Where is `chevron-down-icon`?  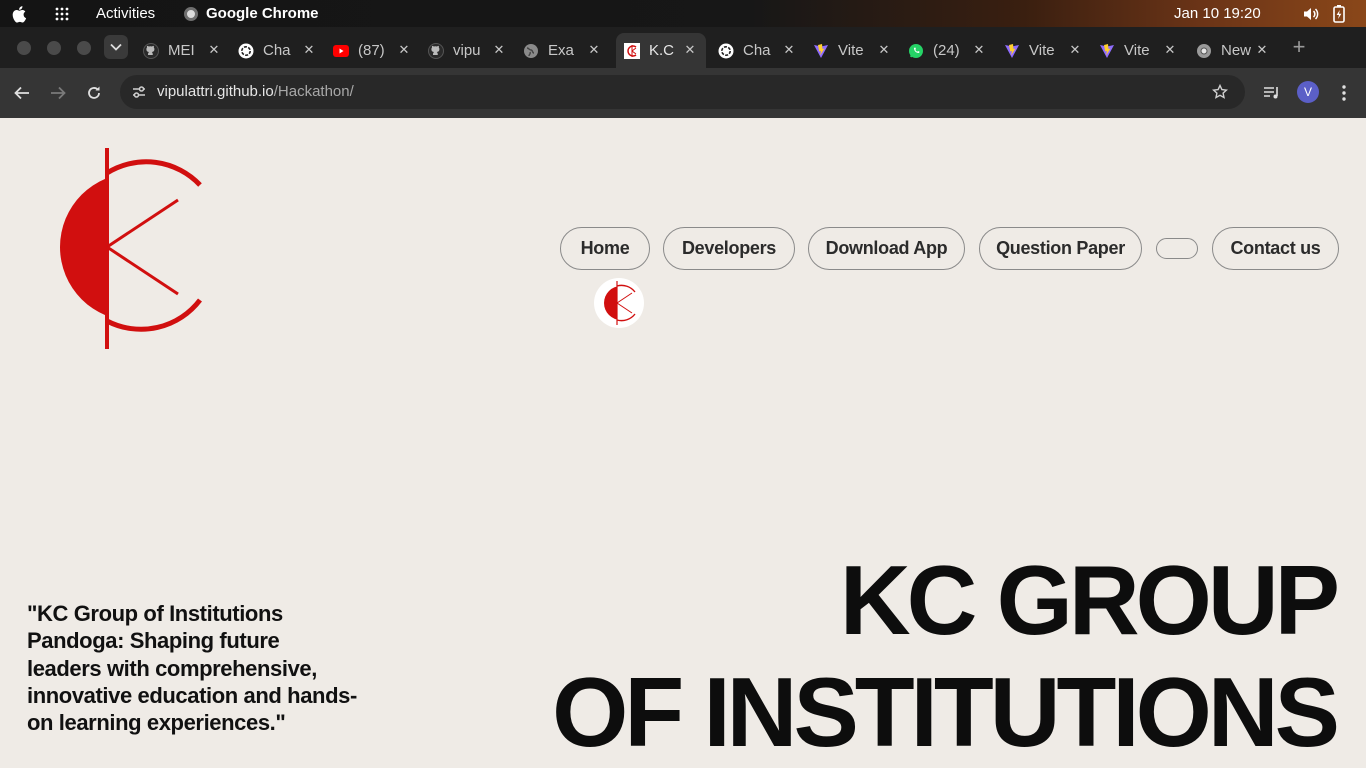
chevron-down-icon is located at coordinates (116, 47).